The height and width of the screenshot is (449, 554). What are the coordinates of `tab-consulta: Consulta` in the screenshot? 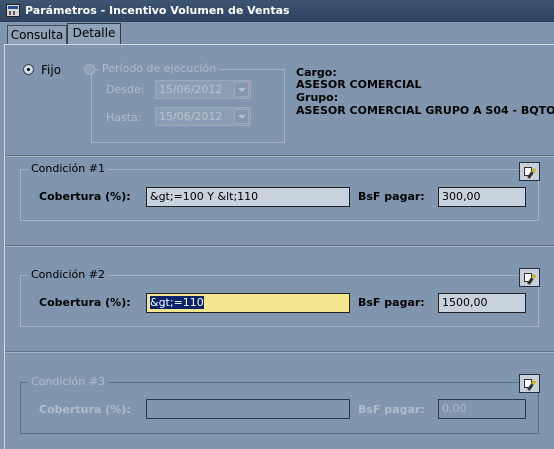 It's located at (37, 34).